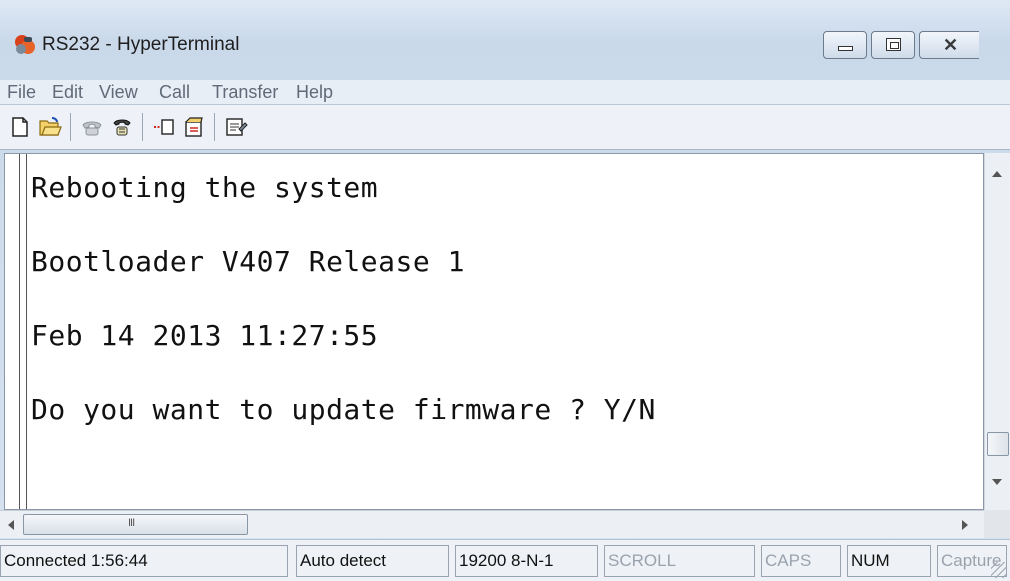 Image resolution: width=1010 pixels, height=581 pixels. Describe the element at coordinates (997, 482) in the screenshot. I see `scroll-down-arrow-icon` at that location.